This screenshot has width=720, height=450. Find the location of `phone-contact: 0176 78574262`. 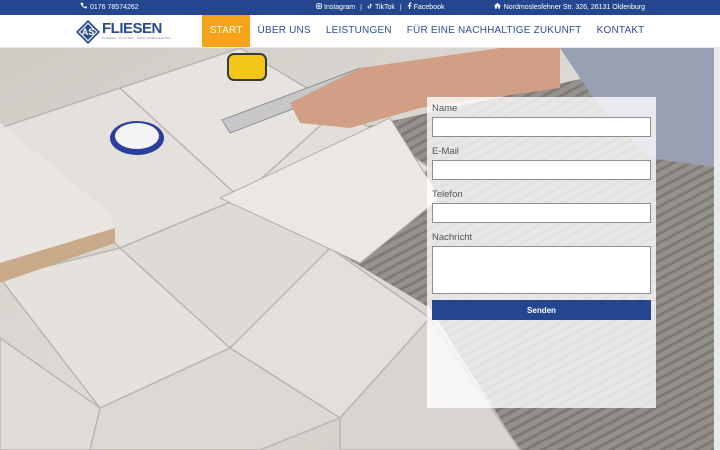

phone-contact: 0176 78574262 is located at coordinates (109, 7).